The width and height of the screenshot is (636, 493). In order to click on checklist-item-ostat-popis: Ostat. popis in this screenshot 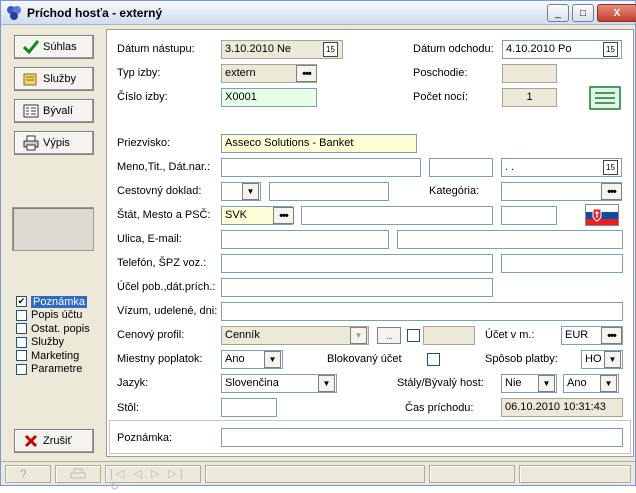, I will do `click(53, 329)`.